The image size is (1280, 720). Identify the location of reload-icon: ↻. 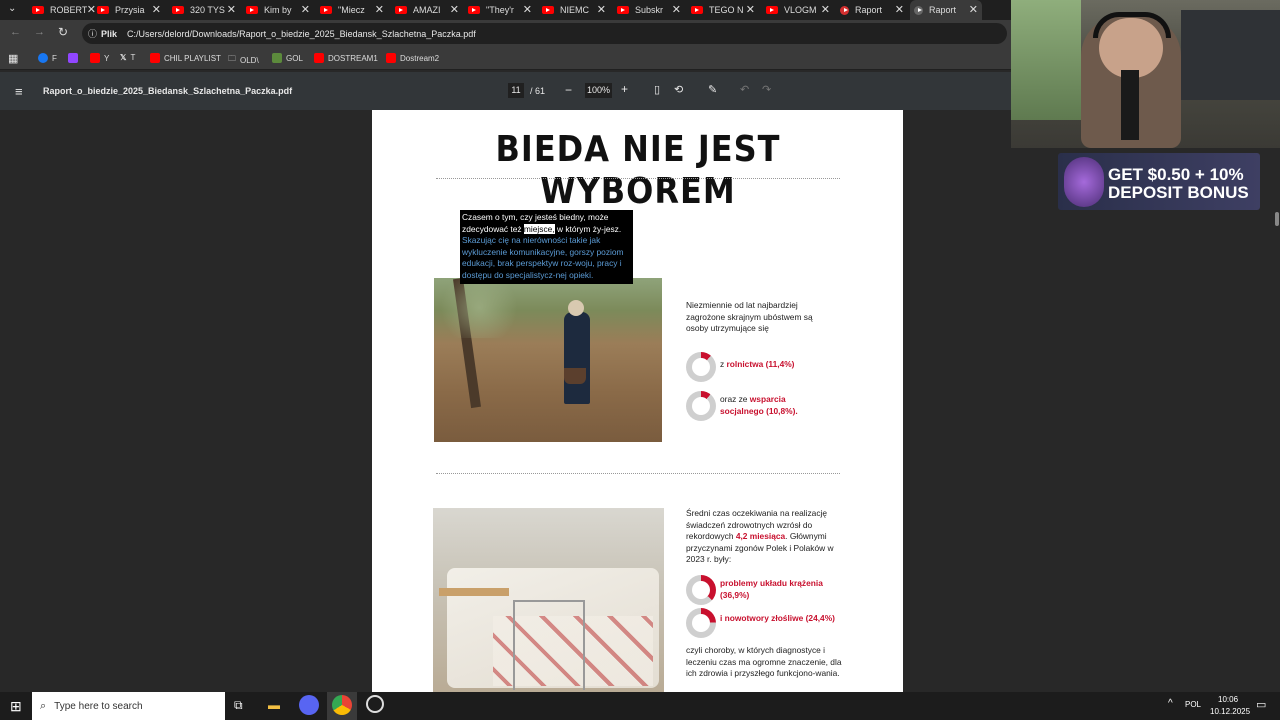
(63, 32).